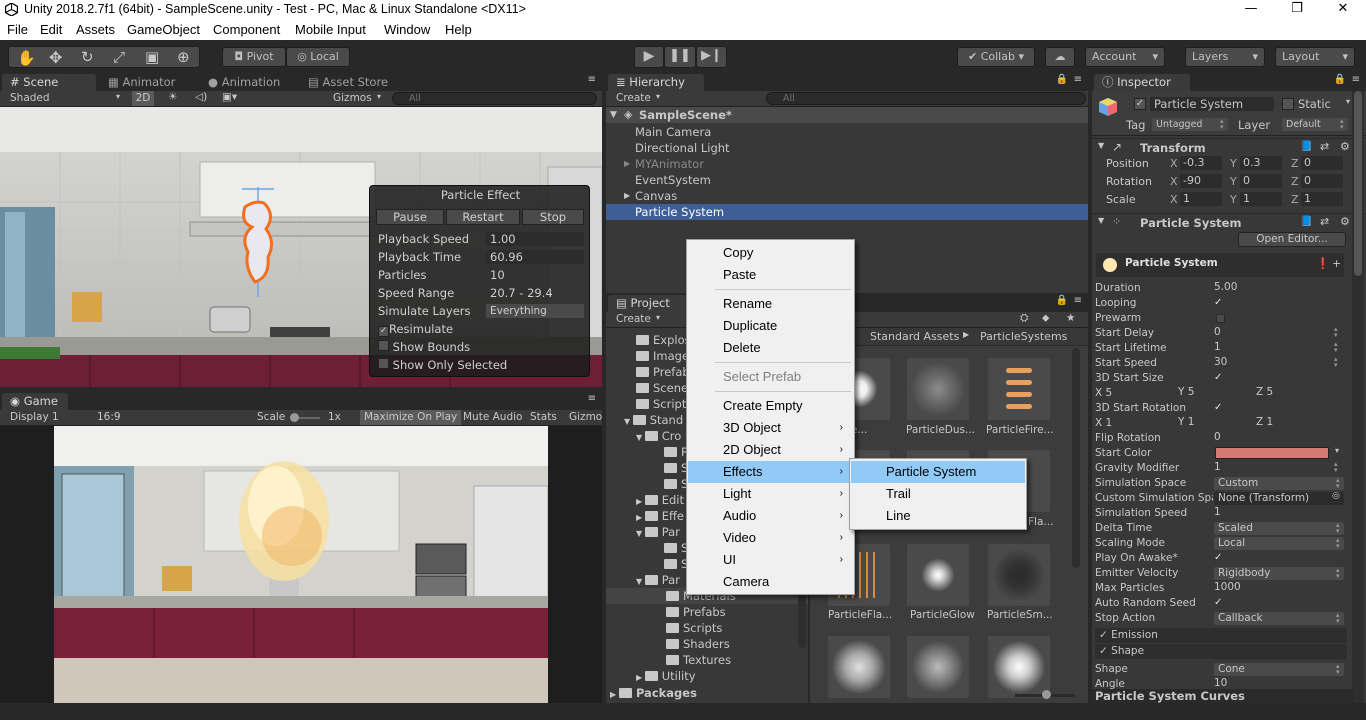 The width and height of the screenshot is (1366, 720). What do you see at coordinates (1212, 104) in the screenshot?
I see `object-name-field: Particle System` at bounding box center [1212, 104].